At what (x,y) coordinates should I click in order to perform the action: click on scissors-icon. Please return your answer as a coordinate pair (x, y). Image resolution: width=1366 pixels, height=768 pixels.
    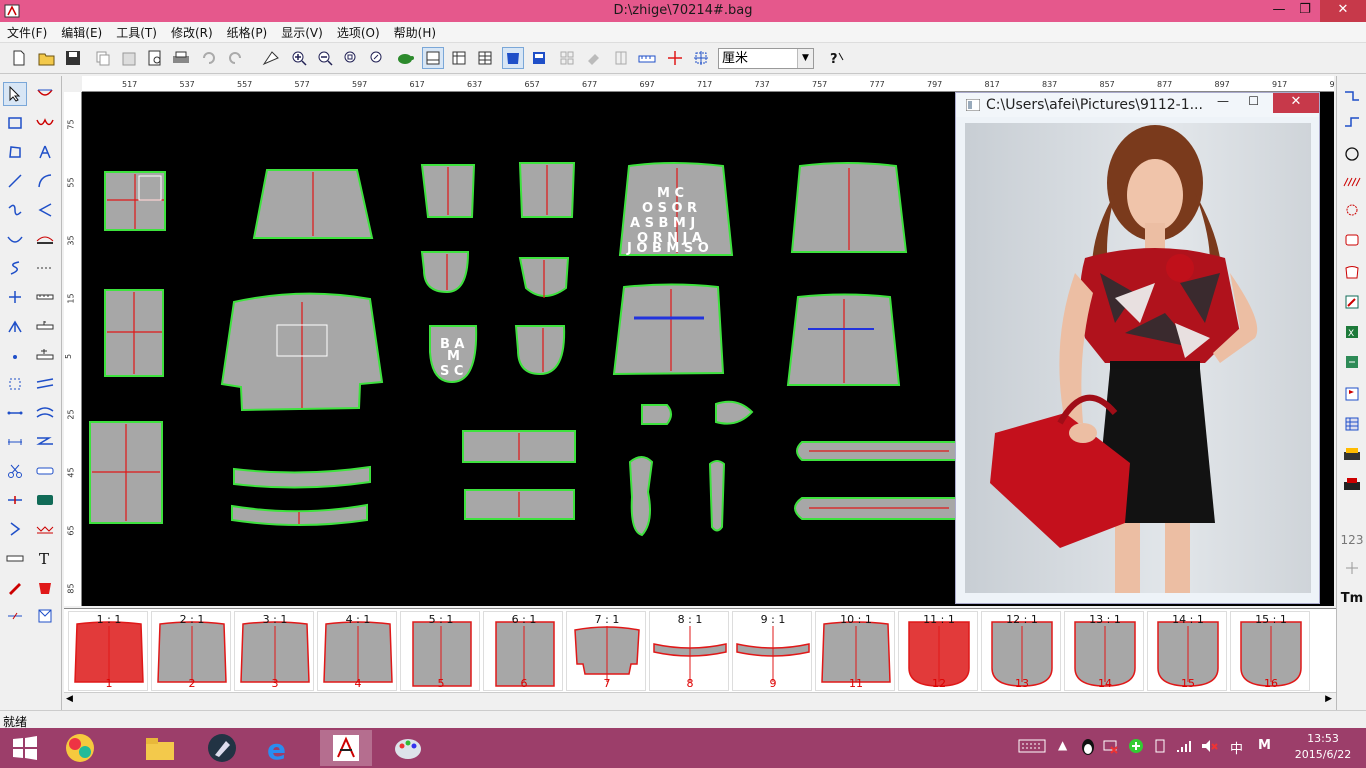
    Looking at the image, I should click on (15, 471).